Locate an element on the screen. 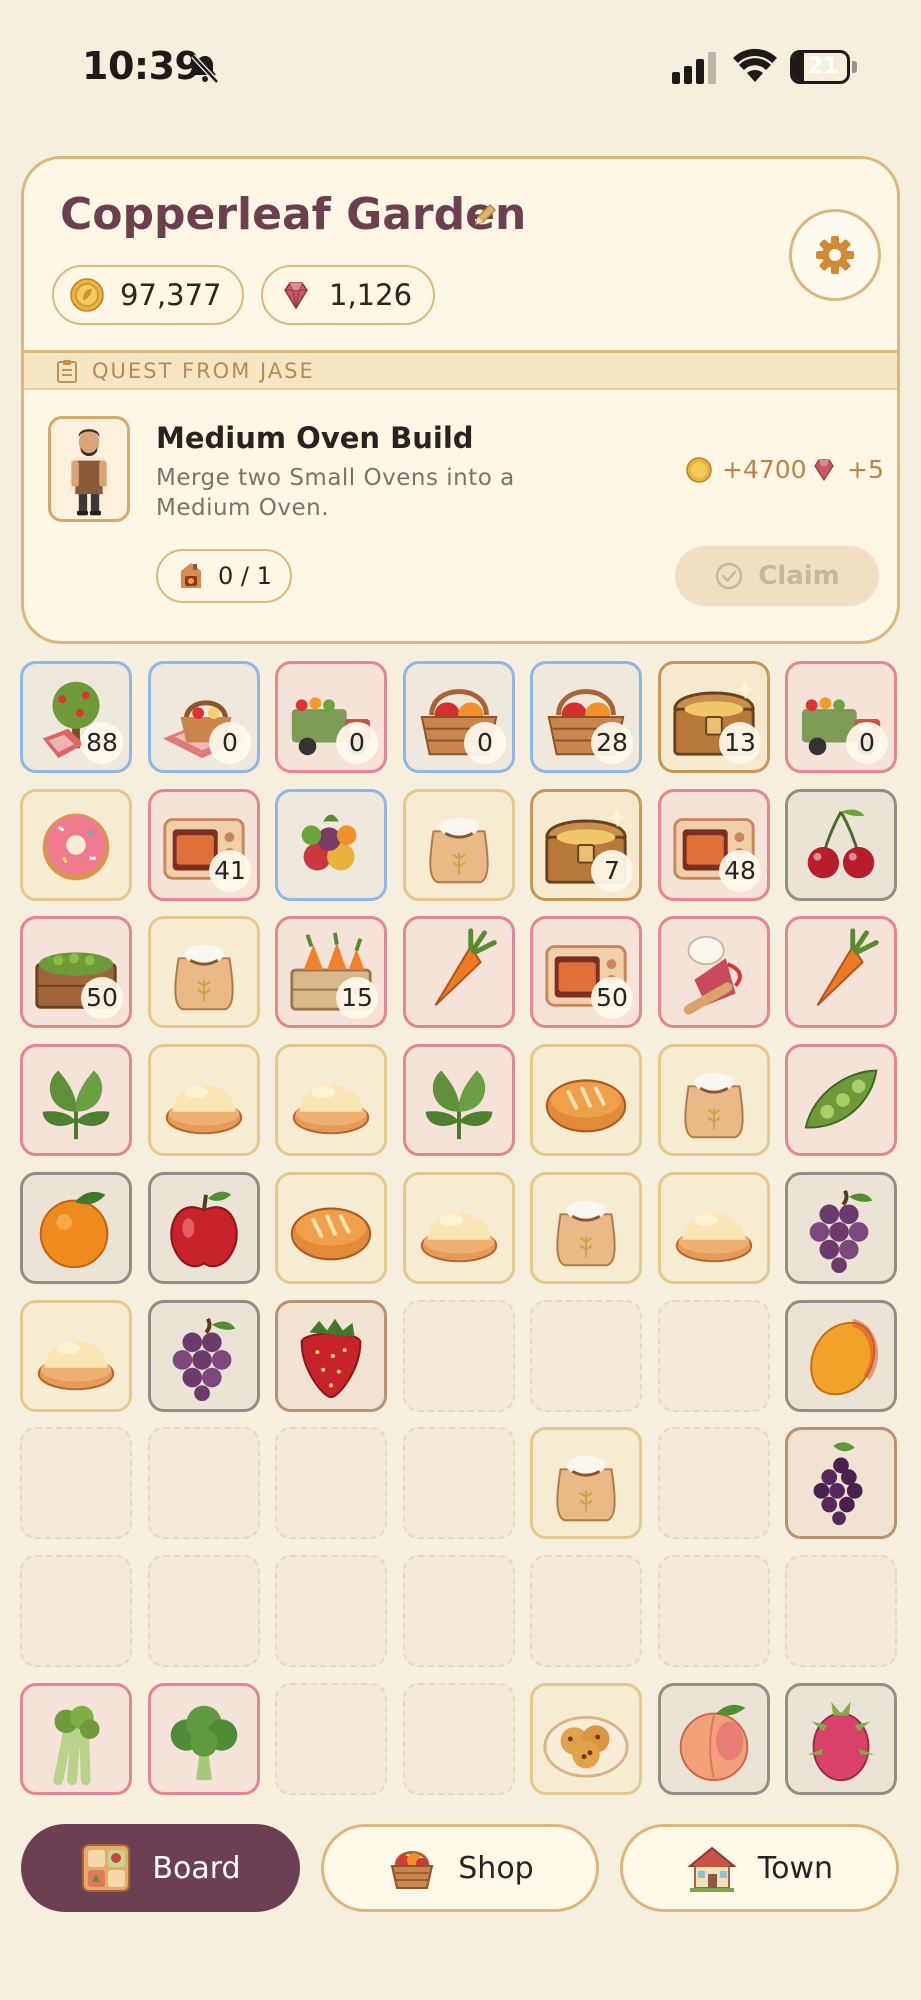 The height and width of the screenshot is (2000, 921). board-tile-oven: 48 is located at coordinates (714, 845).